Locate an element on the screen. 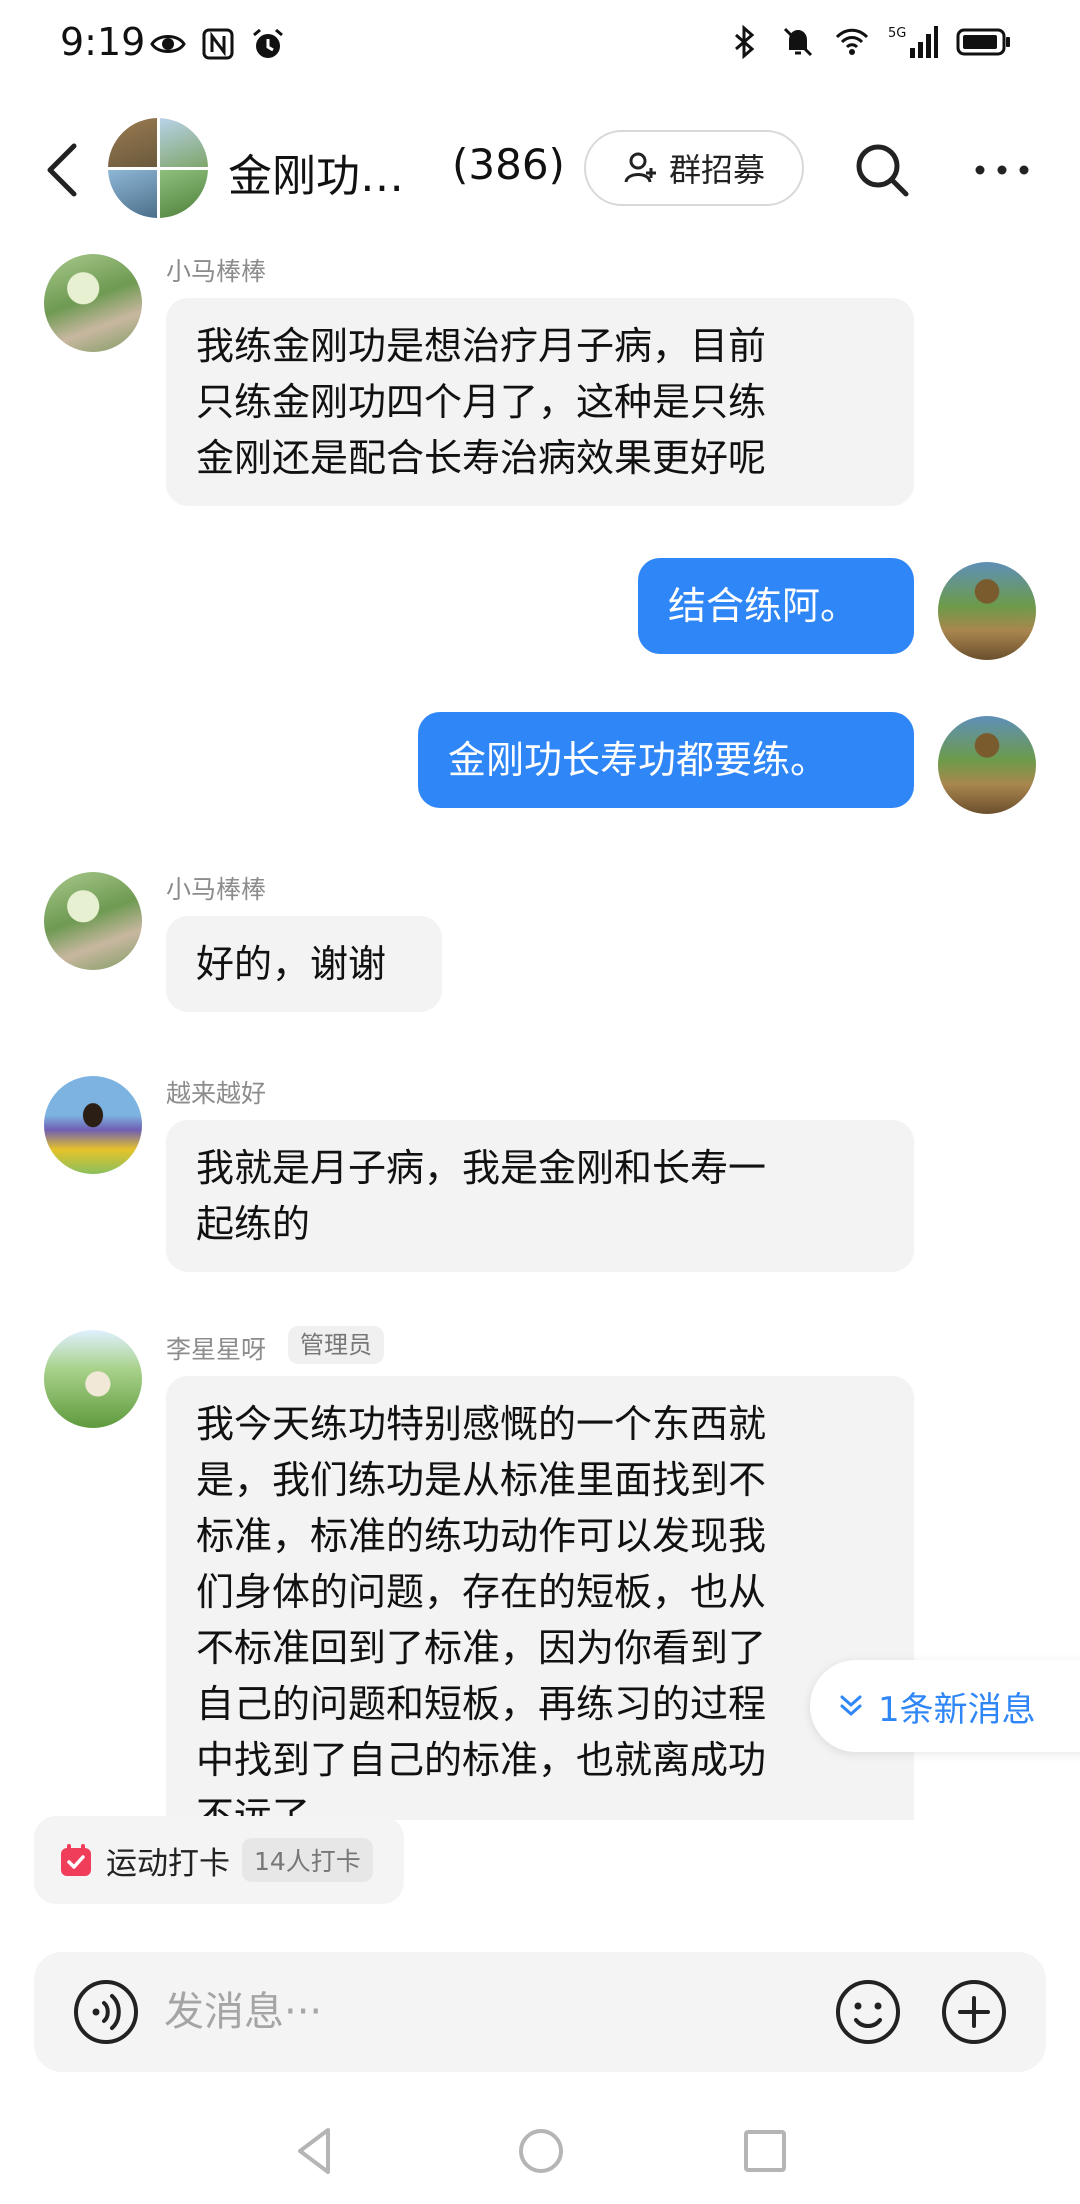 This screenshot has height=2204, width=1080. sender-name: 越来越好 is located at coordinates (216, 1093).